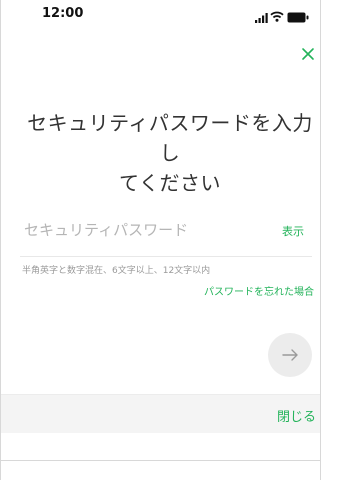  What do you see at coordinates (253, 290) in the screenshot?
I see `forgot-password-link: パスワードを忘れた場合` at bounding box center [253, 290].